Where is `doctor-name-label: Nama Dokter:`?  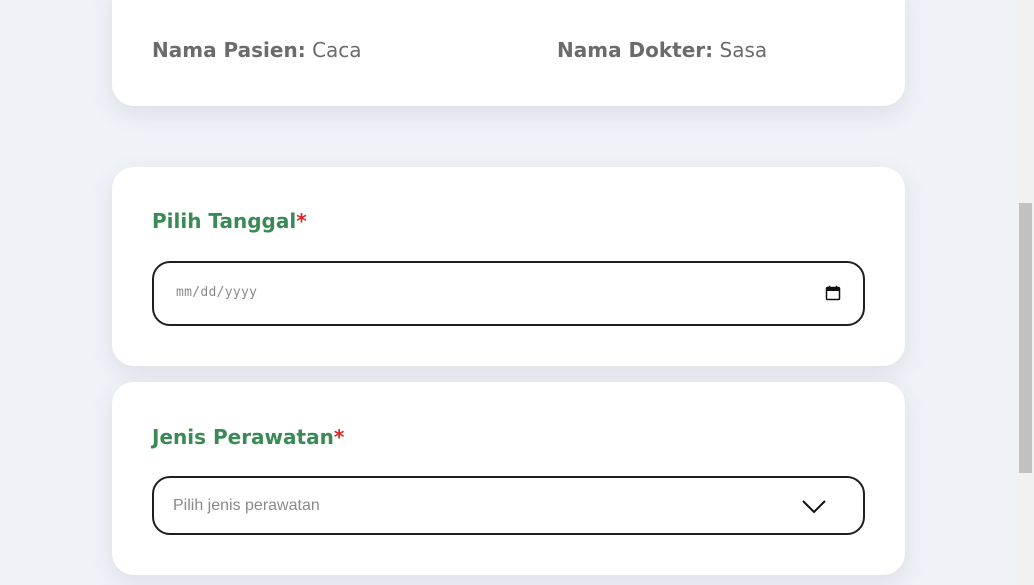
doctor-name-label: Nama Dokter: is located at coordinates (635, 50).